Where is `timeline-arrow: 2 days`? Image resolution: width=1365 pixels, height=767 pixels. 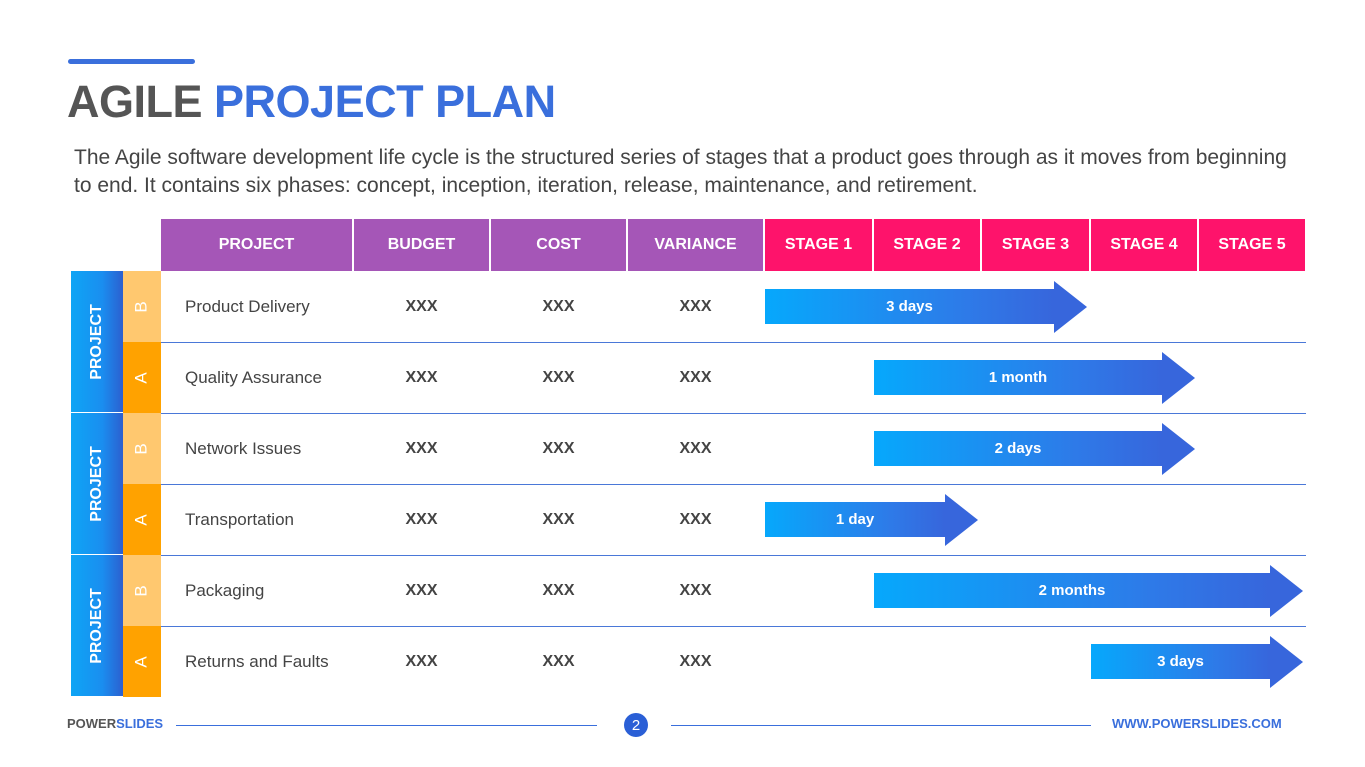 timeline-arrow: 2 days is located at coordinates (1034, 449).